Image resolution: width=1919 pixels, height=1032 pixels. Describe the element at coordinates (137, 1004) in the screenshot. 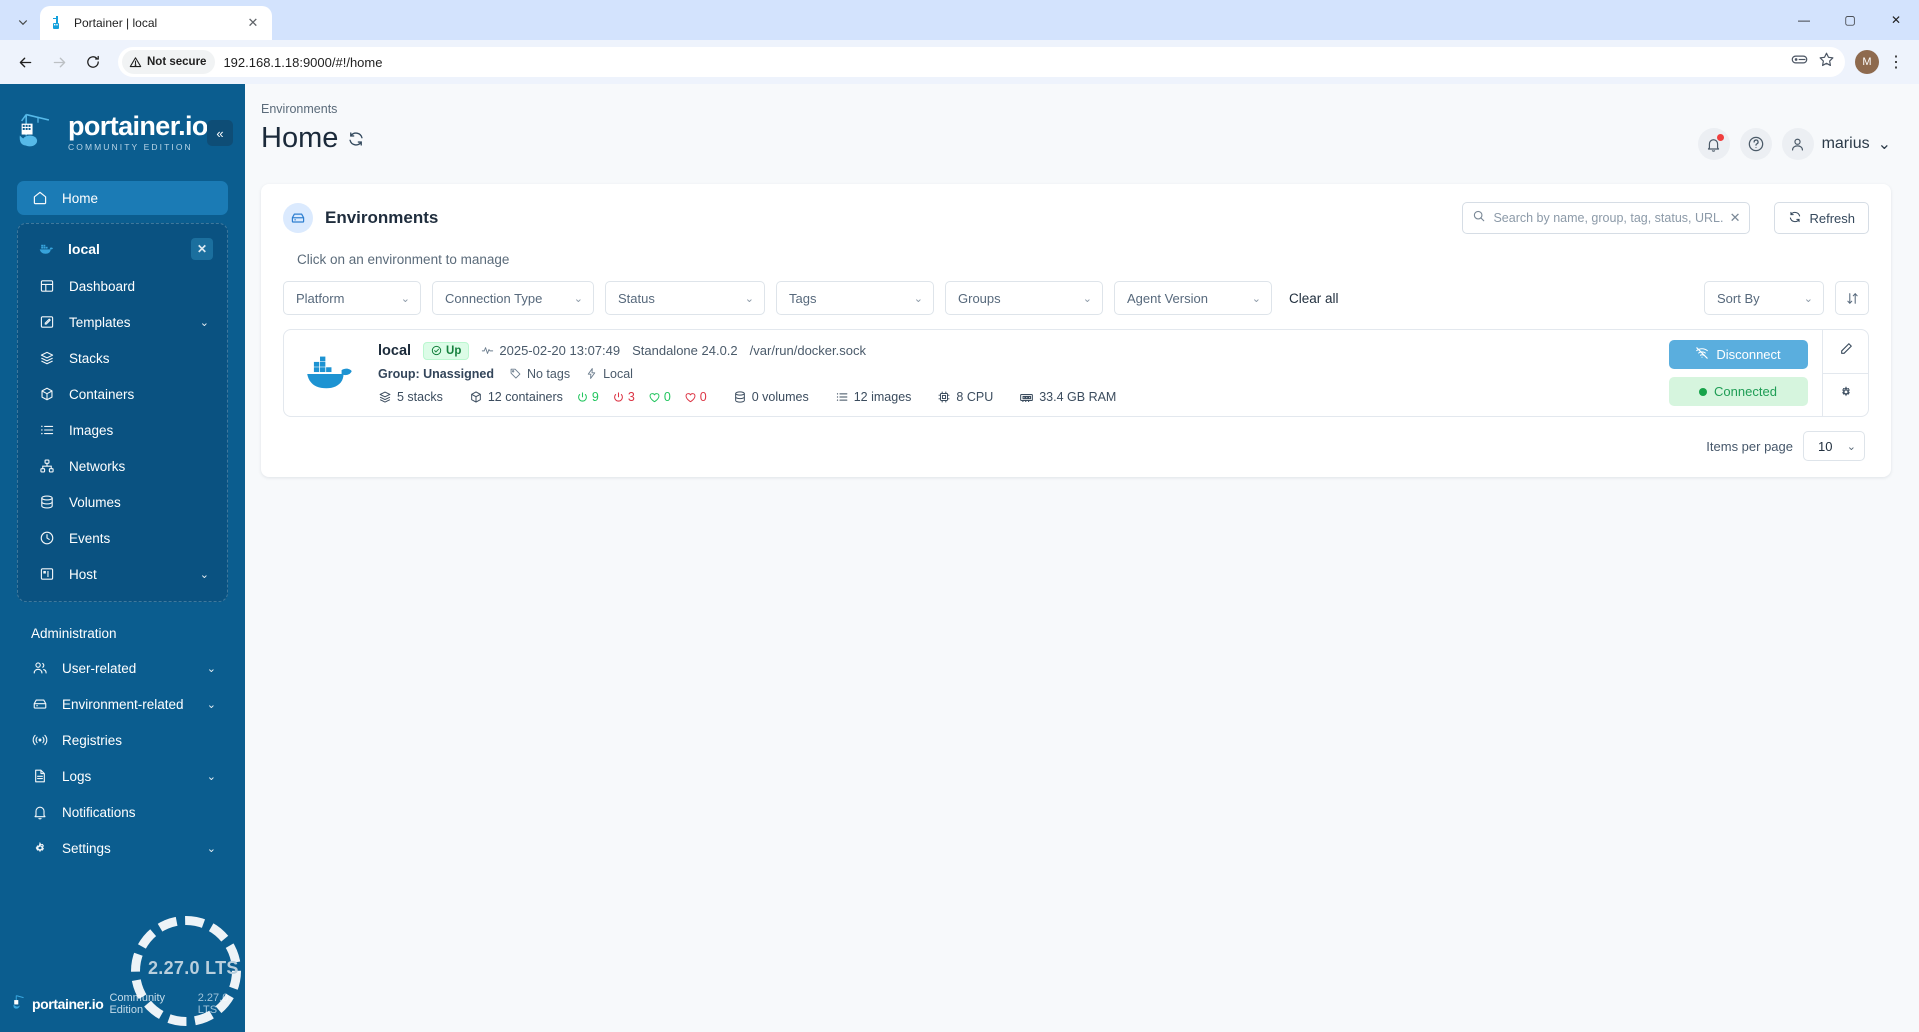

I see `sidebar-footer-edition: Community Edition` at that location.